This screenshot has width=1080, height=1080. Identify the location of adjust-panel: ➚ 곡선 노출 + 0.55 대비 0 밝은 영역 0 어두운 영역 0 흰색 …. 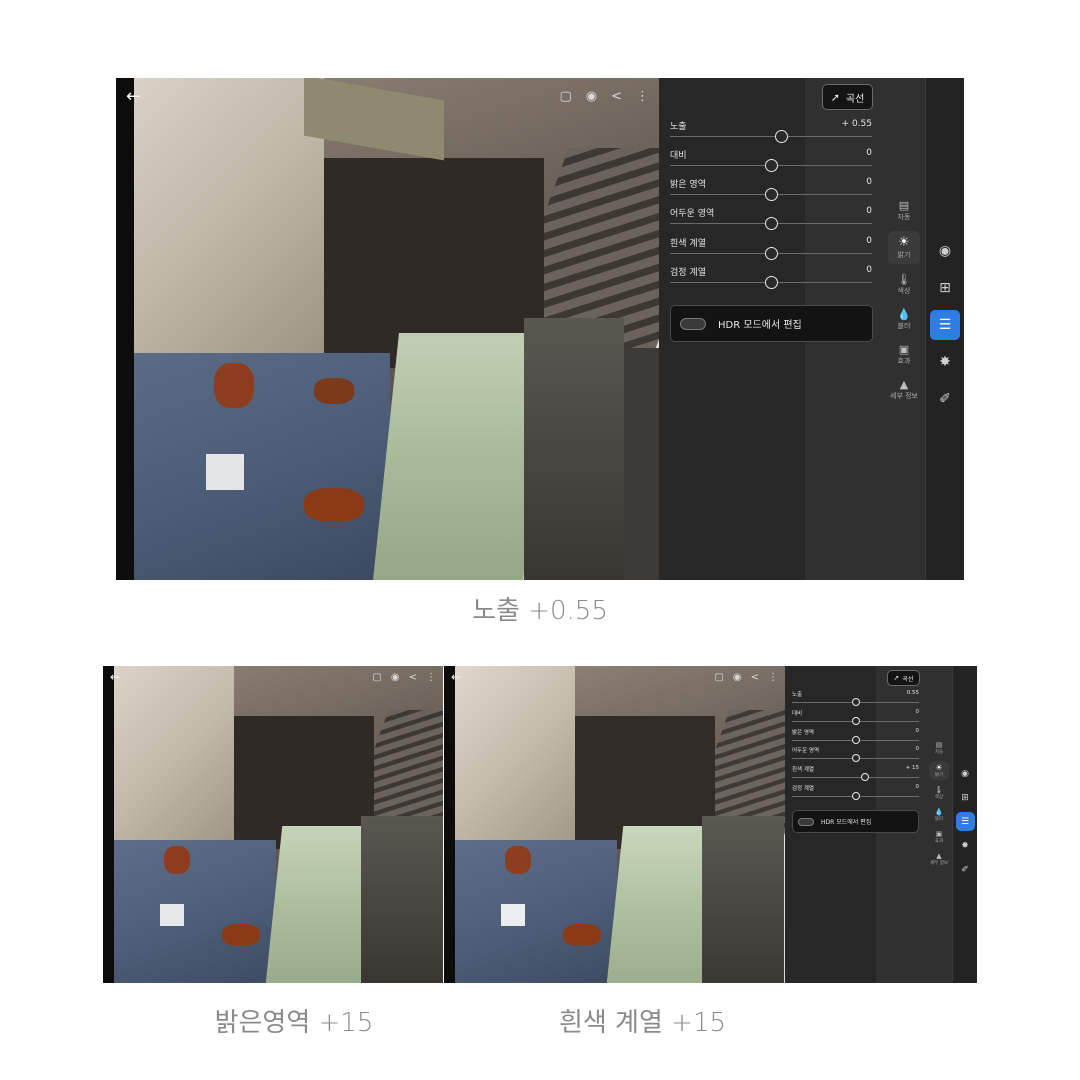
(792, 329).